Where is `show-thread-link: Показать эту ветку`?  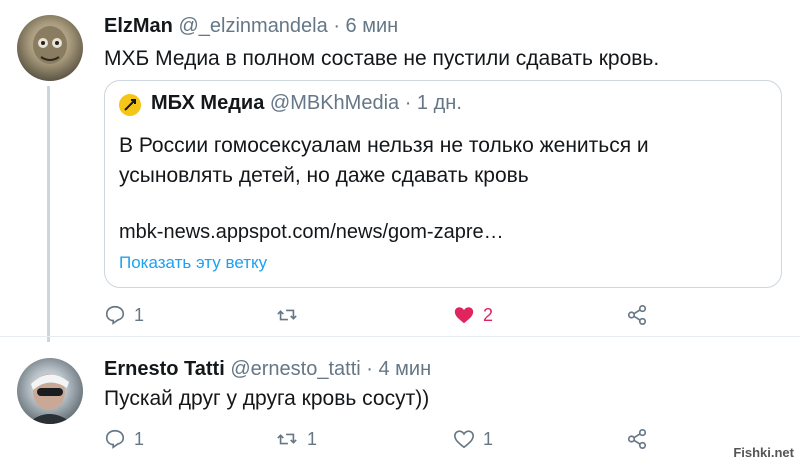 show-thread-link: Показать эту ветку is located at coordinates (193, 263).